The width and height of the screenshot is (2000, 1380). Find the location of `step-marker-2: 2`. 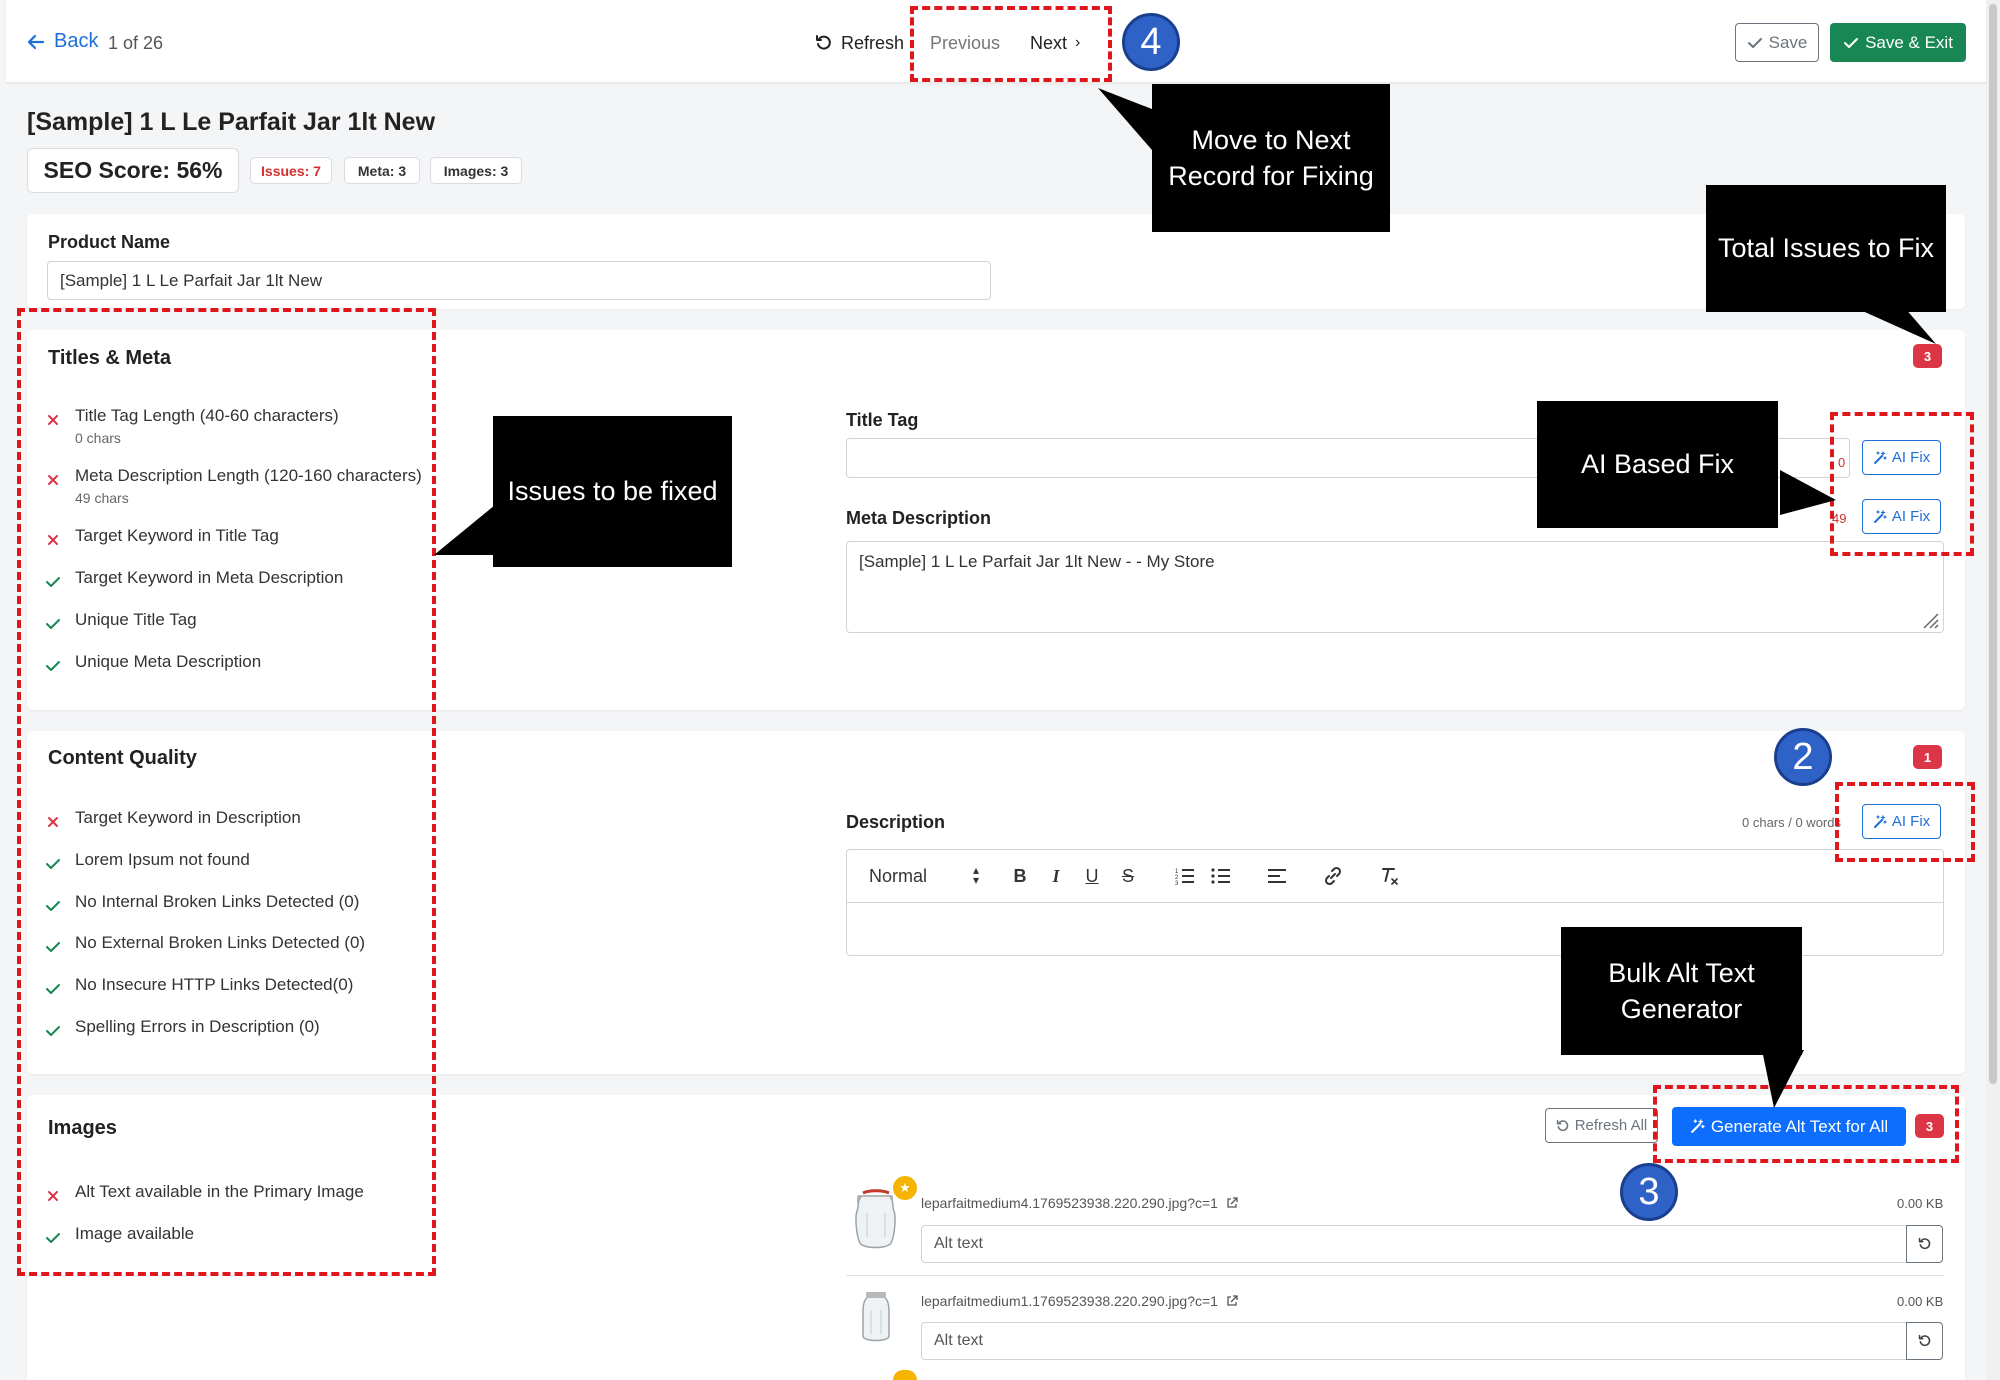

step-marker-2: 2 is located at coordinates (1803, 757).